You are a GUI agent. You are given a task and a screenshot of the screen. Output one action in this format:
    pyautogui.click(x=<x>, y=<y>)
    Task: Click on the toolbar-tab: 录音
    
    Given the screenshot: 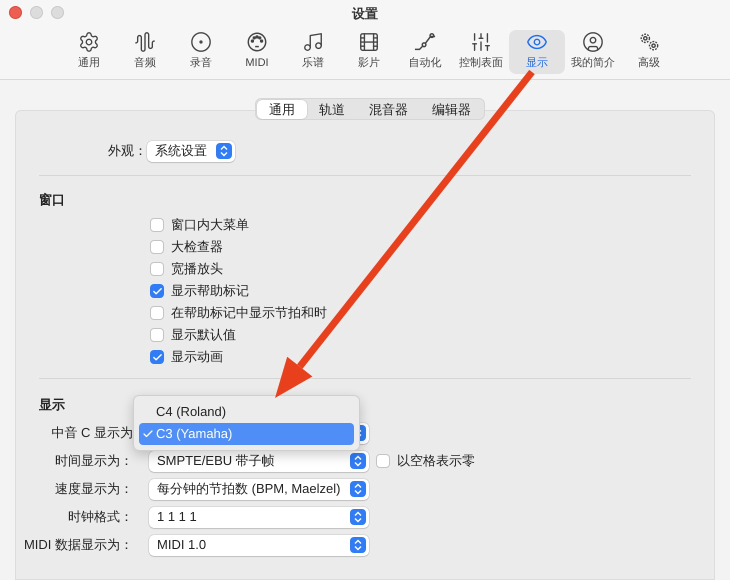 What is the action you would take?
    pyautogui.click(x=201, y=52)
    